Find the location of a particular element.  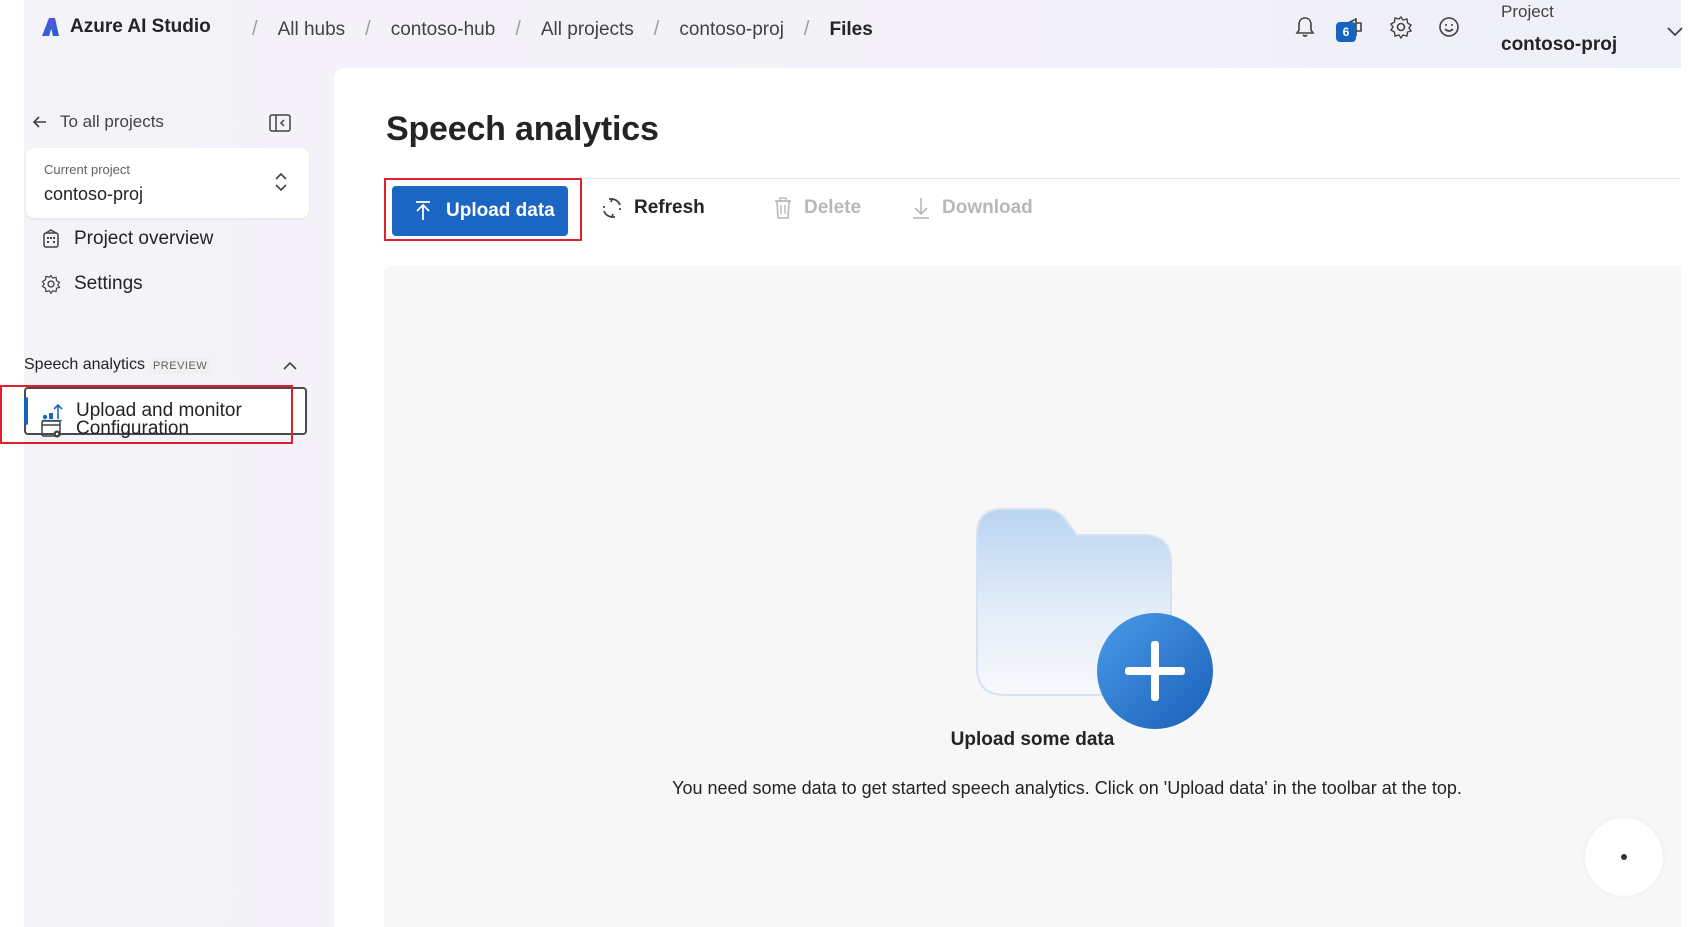

back-link-label: To all projects is located at coordinates (112, 121).